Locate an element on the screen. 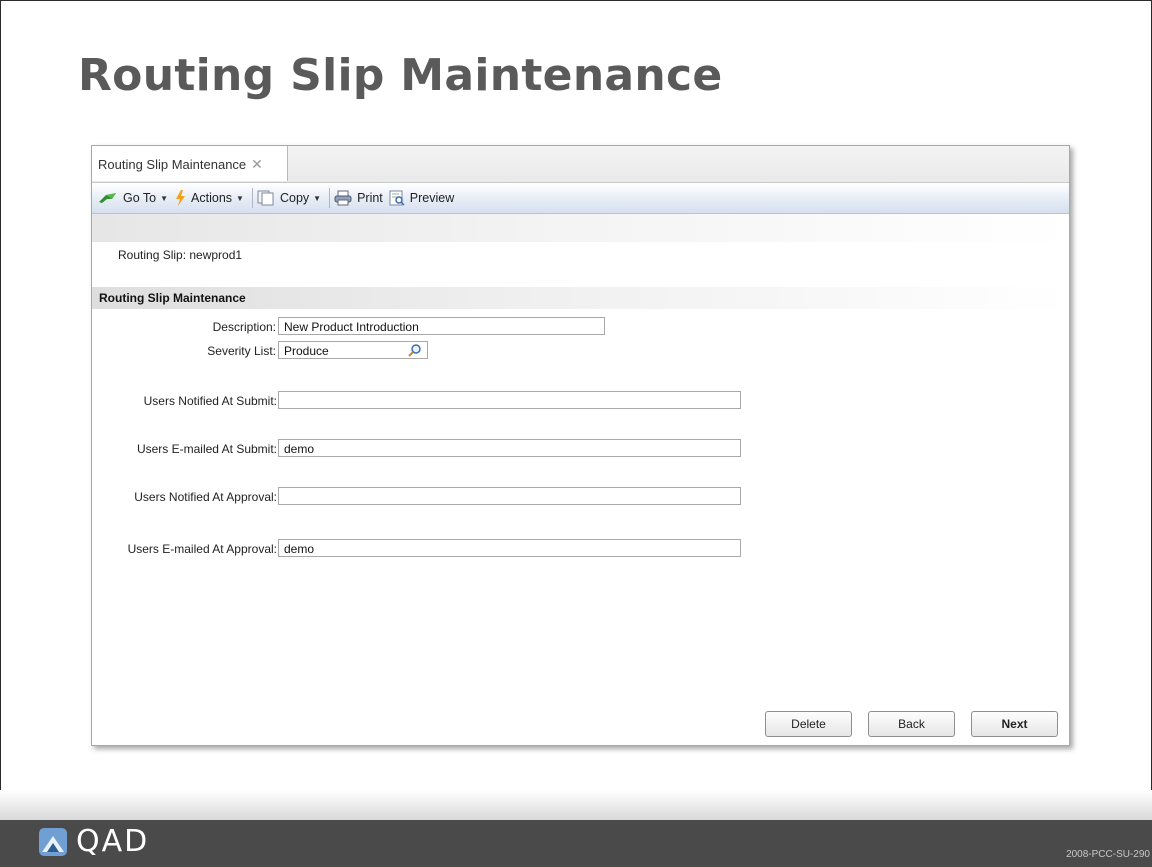  delete-button: Delete is located at coordinates (808, 724).